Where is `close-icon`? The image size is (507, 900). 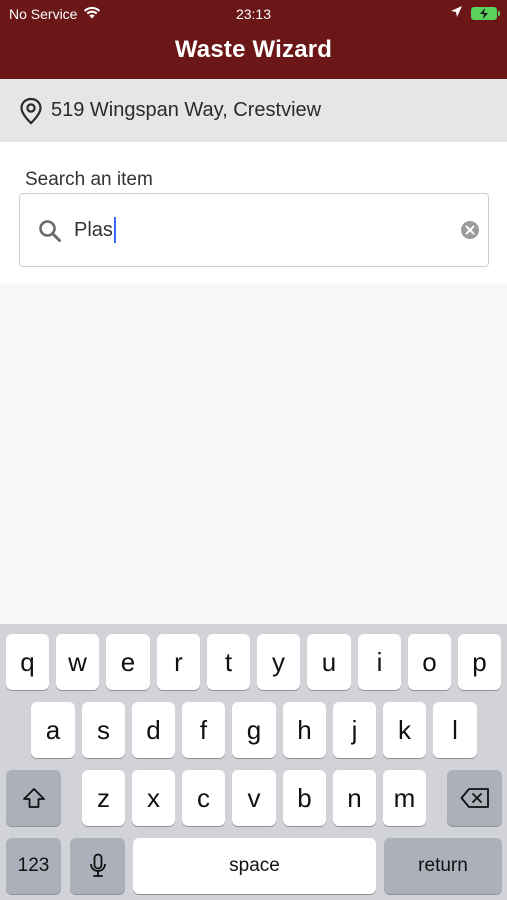
close-icon is located at coordinates (470, 230).